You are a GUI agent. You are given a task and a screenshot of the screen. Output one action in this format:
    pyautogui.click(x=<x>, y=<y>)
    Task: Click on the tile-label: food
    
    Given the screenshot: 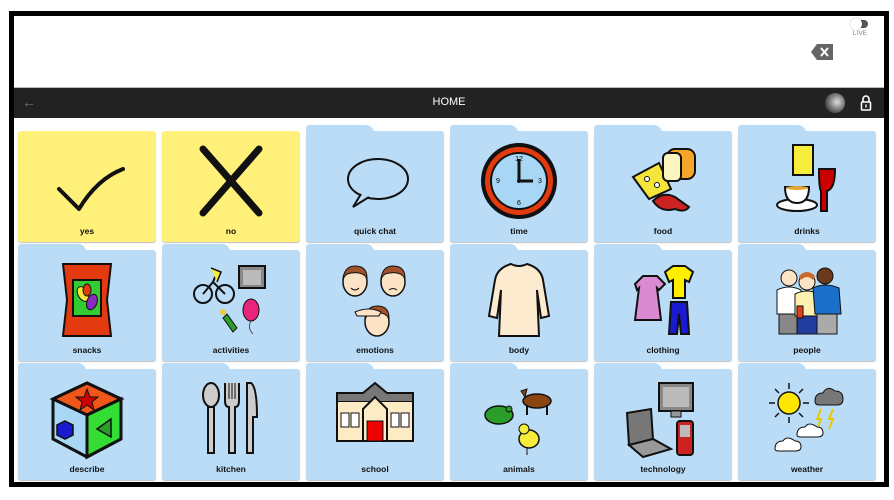 What is the action you would take?
    pyautogui.click(x=663, y=231)
    